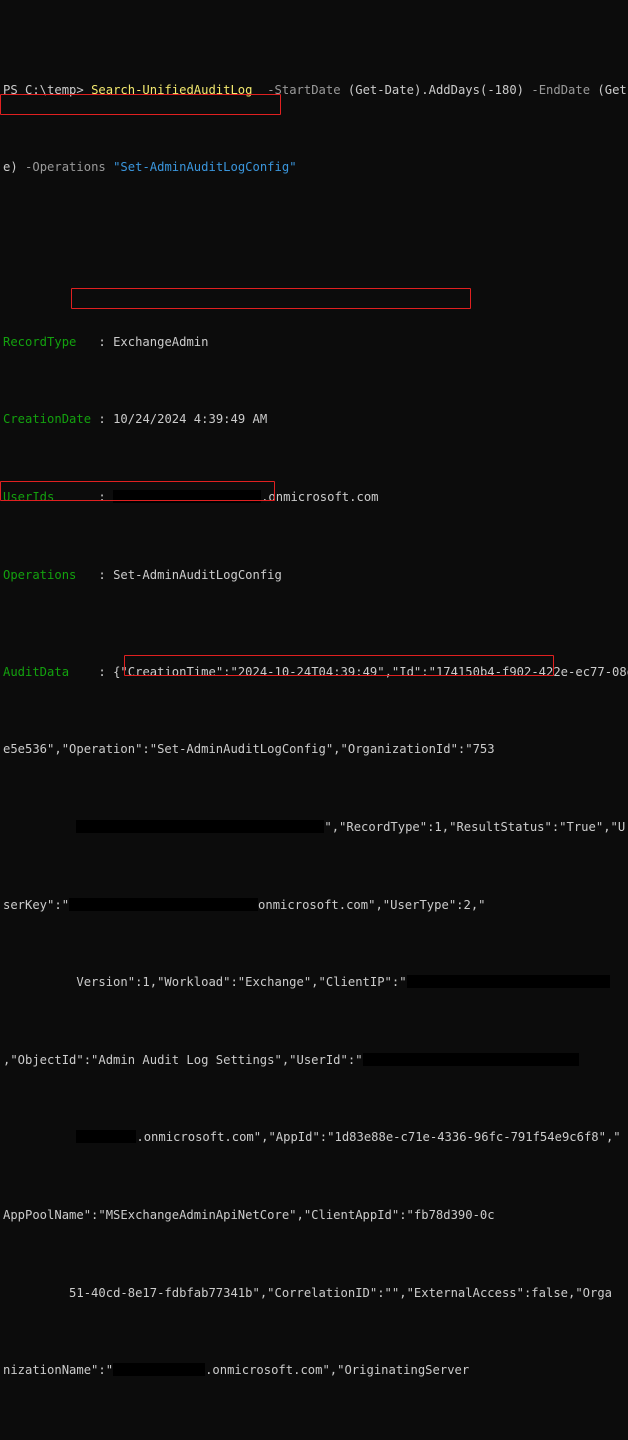 This screenshot has width=628, height=1440. Describe the element at coordinates (315, 167) in the screenshot. I see `command-line-2: e) -Operations "Set-AdminAuditLogConfig"` at that location.